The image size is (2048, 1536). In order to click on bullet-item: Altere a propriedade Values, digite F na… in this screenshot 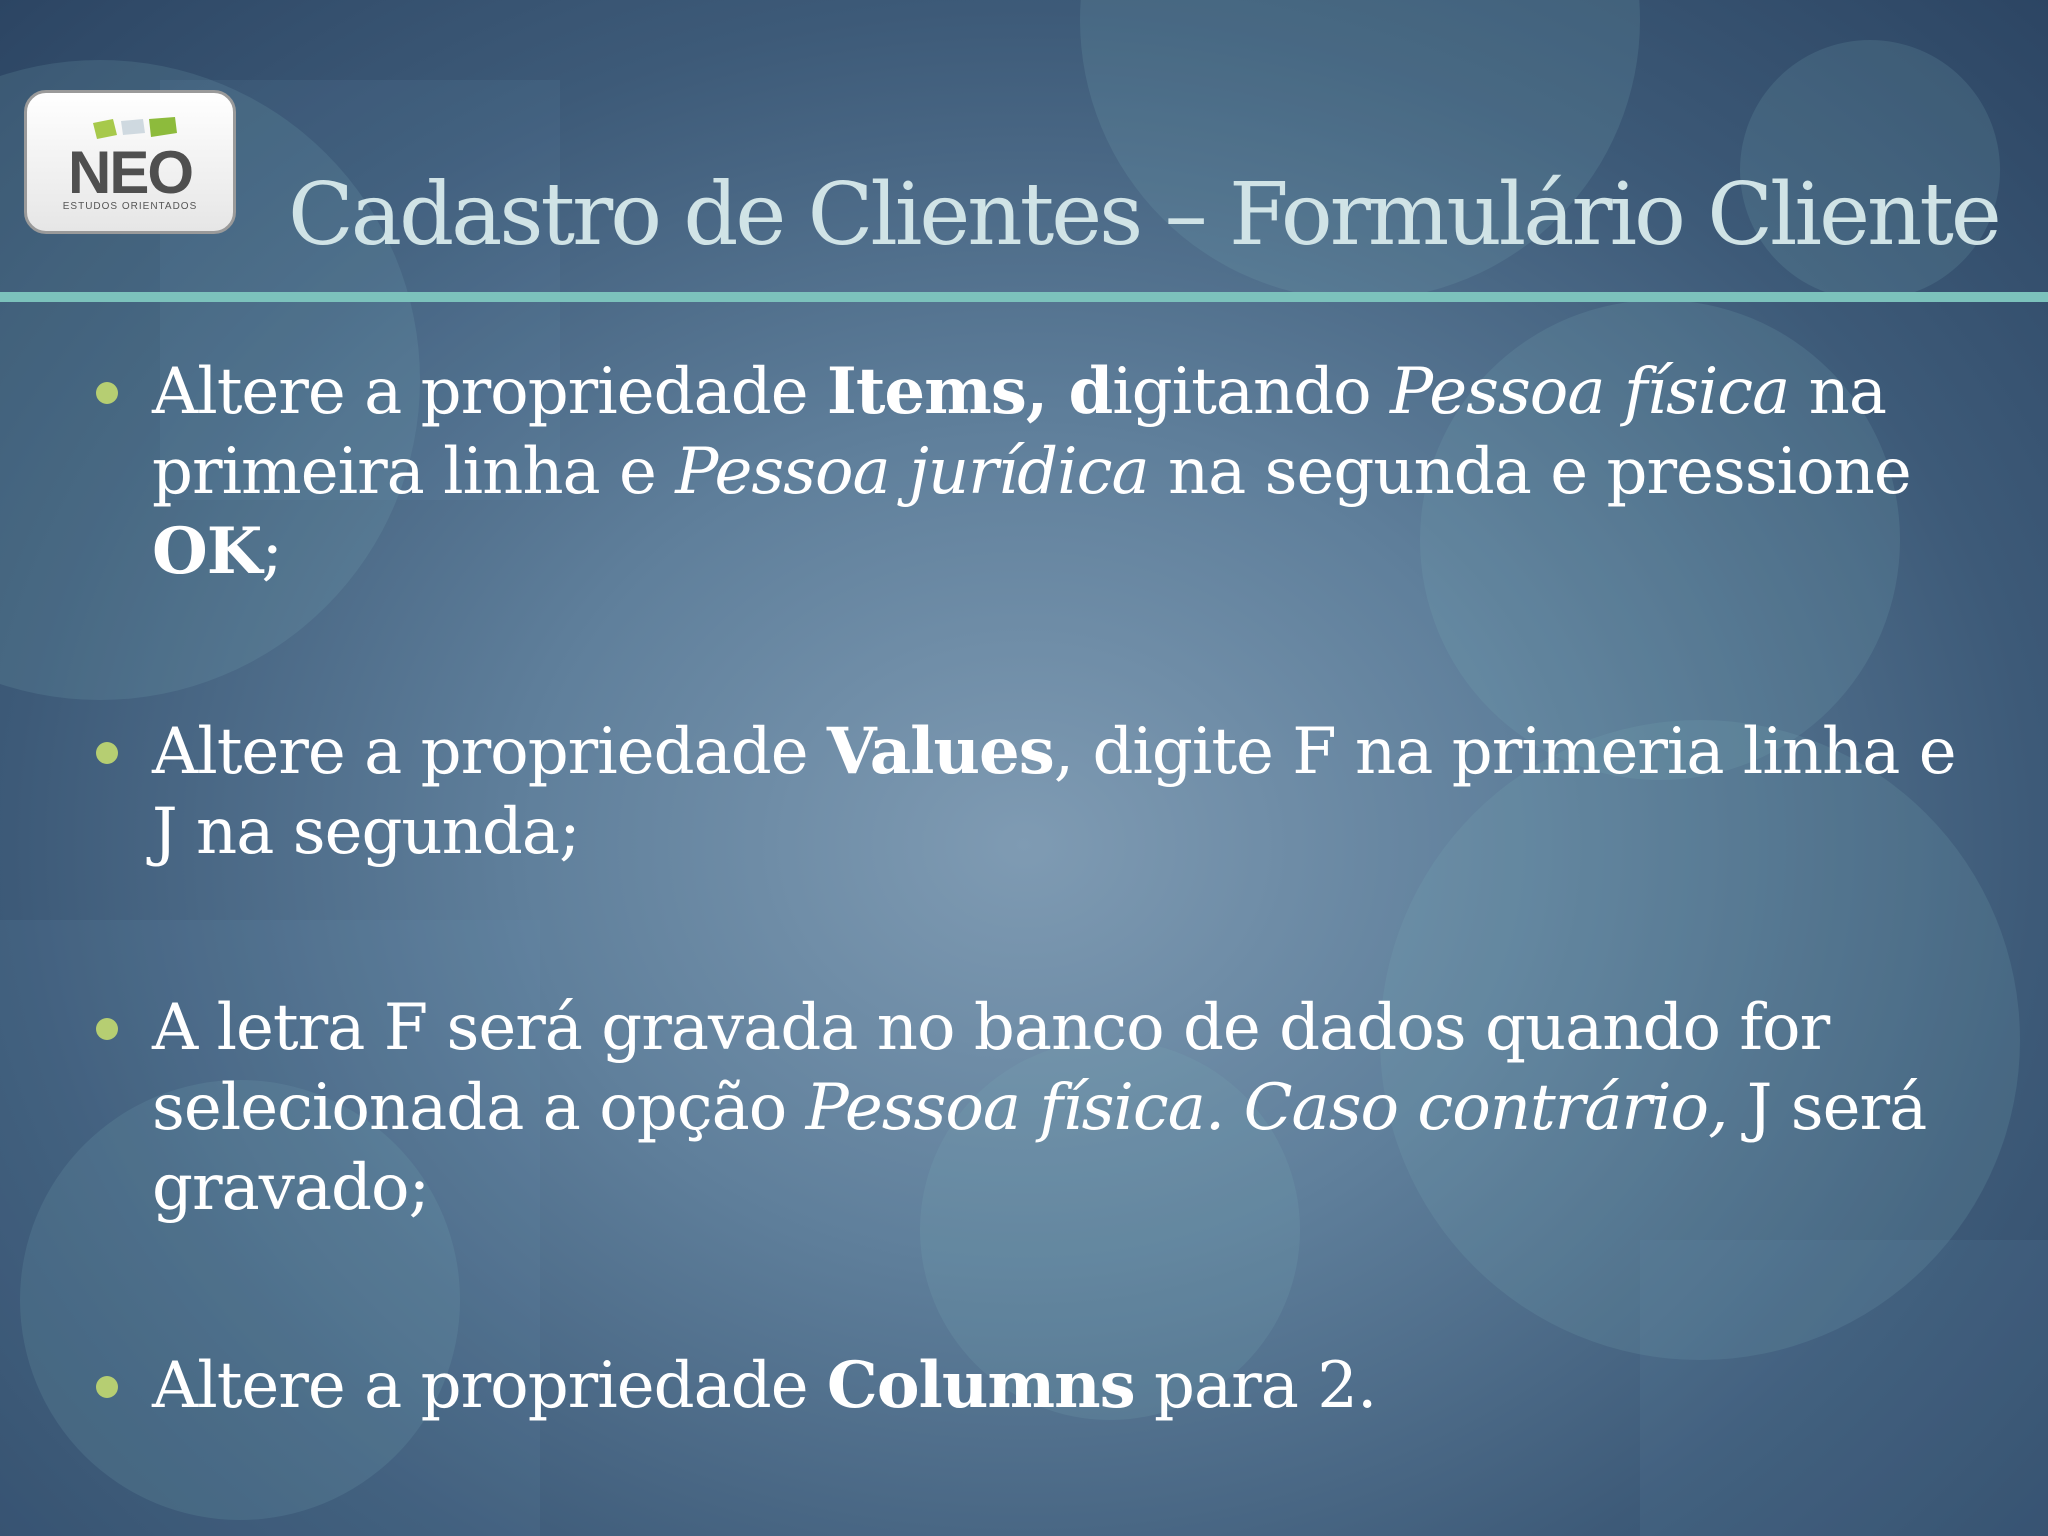, I will do `click(1046, 792)`.